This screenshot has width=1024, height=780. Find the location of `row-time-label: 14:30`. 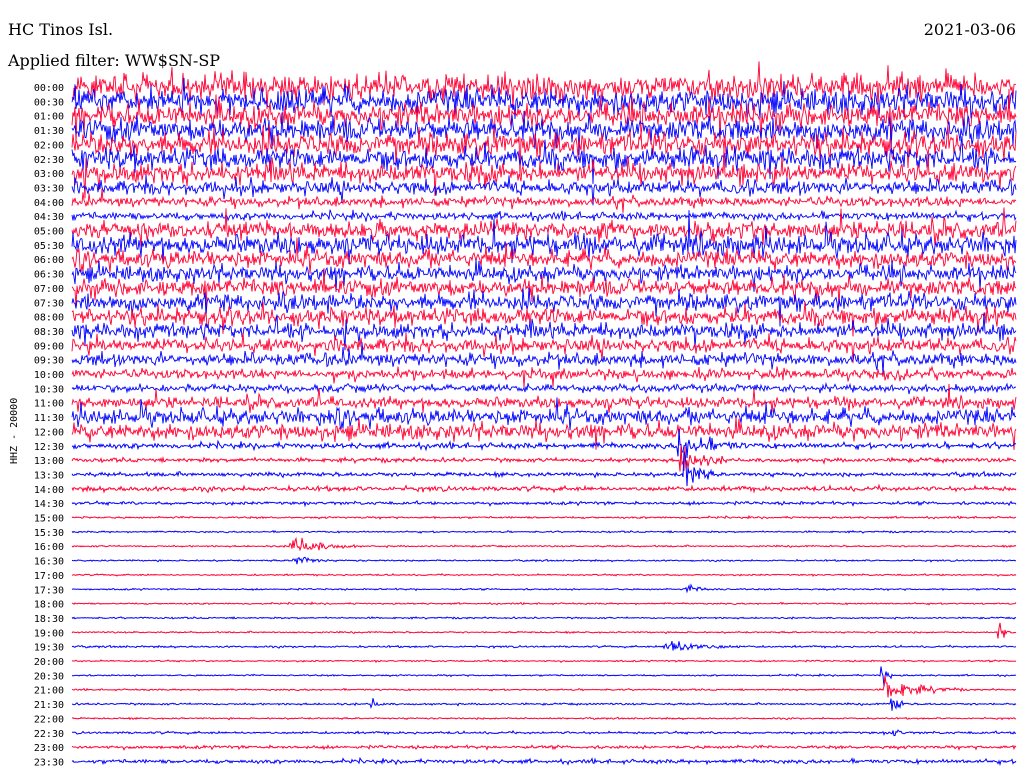

row-time-label: 14:30 is located at coordinates (49, 504).